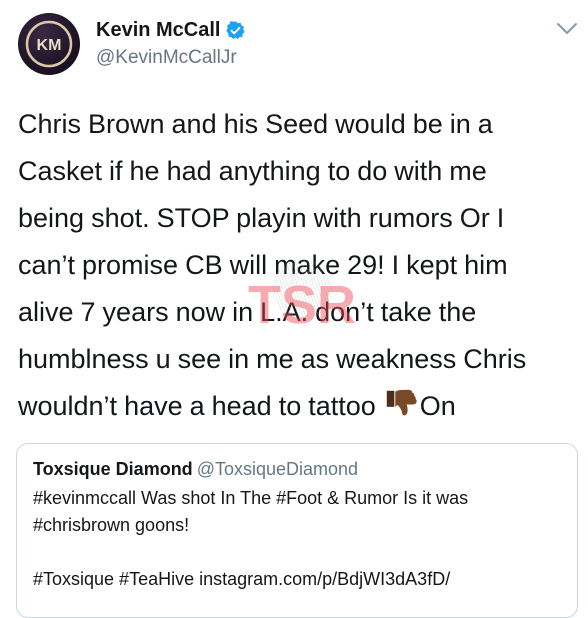  Describe the element at coordinates (261, 218) in the screenshot. I see `tweet-line: being shot. STOP playin with rumors Or I` at that location.